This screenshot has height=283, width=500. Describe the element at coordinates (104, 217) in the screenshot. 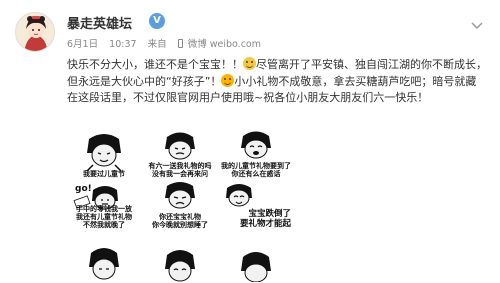

I see `meme-caption: 手中的零钱我一放 我还有儿童节礼物 不然我就晚了` at that location.